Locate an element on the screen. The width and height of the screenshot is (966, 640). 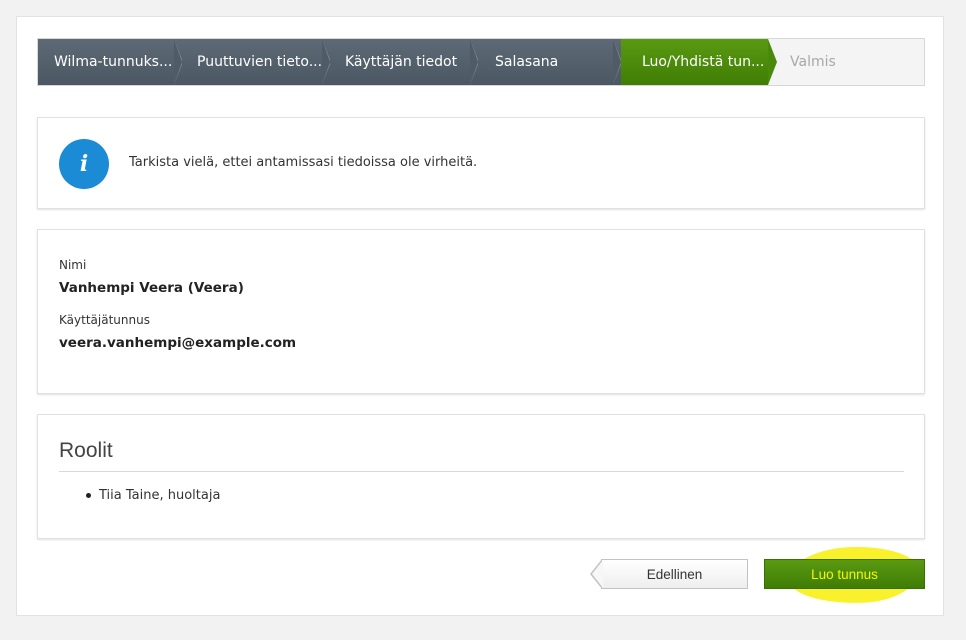
create-account-button: Luo tunnus is located at coordinates (844, 574).